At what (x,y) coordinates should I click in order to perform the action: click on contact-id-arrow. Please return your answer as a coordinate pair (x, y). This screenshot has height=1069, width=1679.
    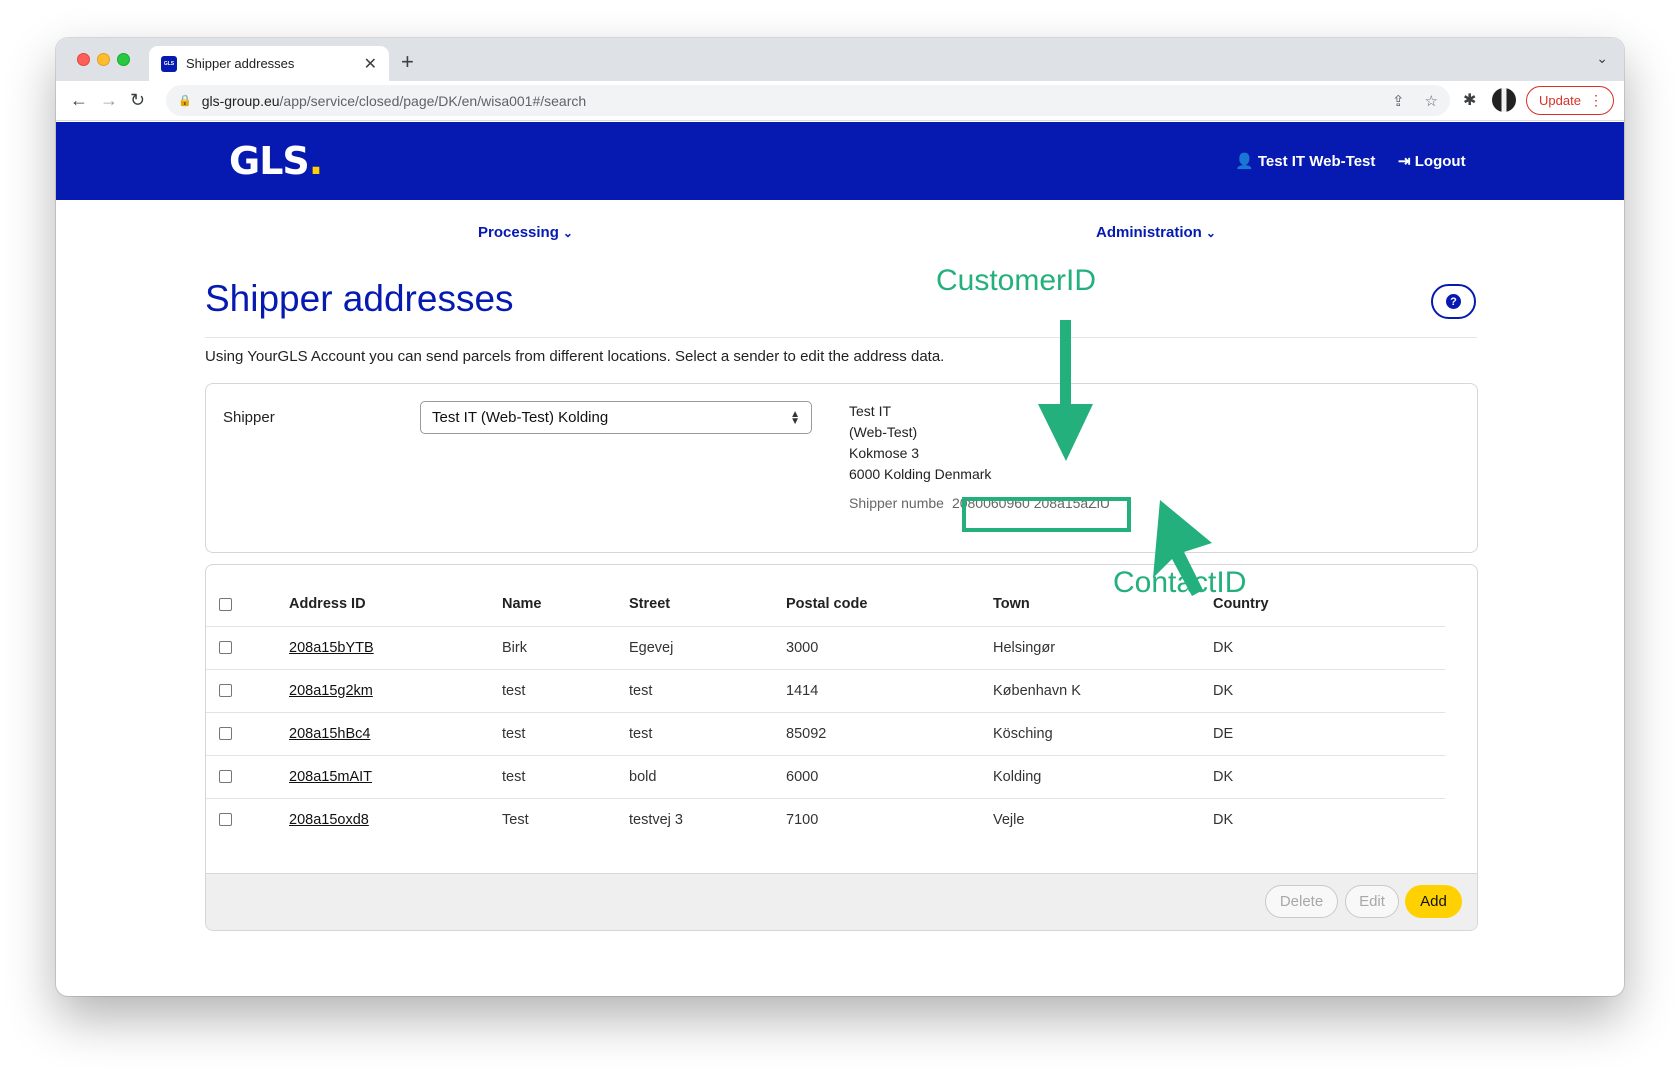
    Looking at the image, I should click on (1182, 548).